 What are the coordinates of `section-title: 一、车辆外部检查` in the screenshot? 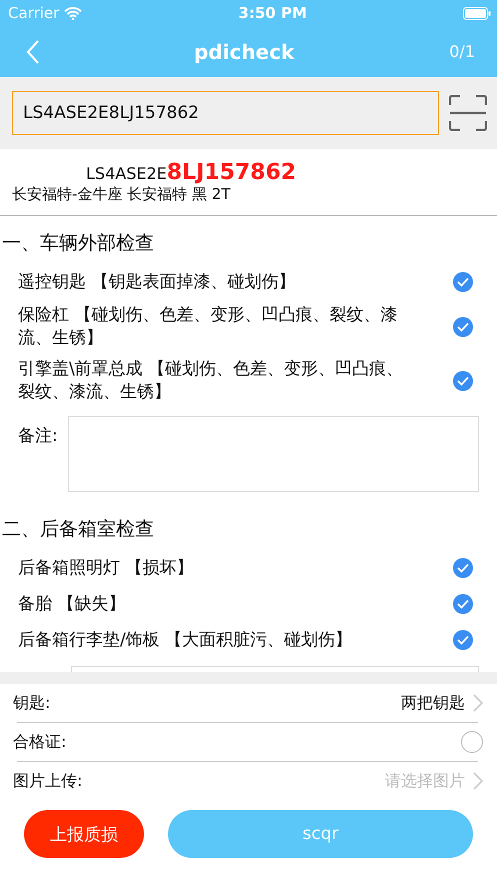 It's located at (78, 243).